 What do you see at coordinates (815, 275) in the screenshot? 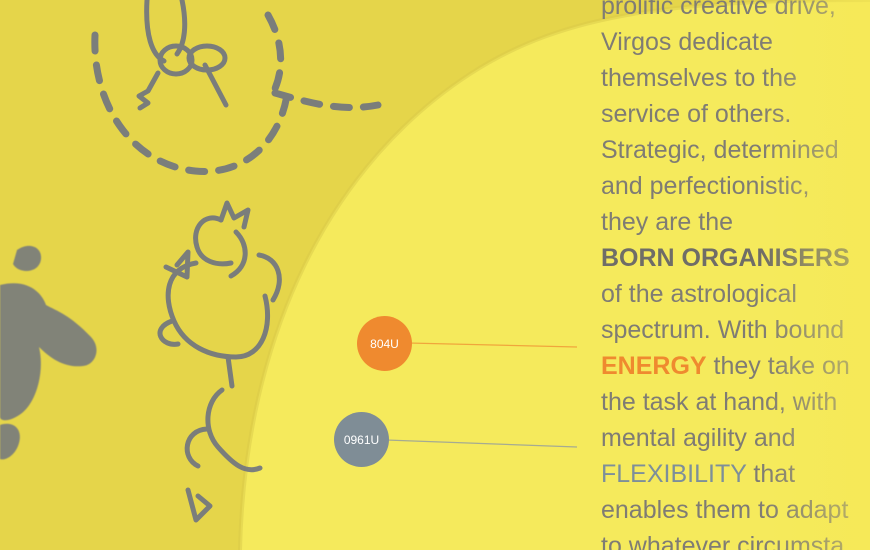
I see `right-focus-fade` at bounding box center [815, 275].